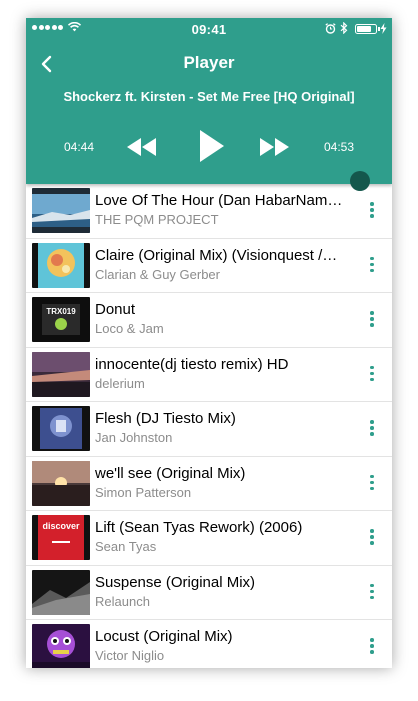 The image size is (418, 701). What do you see at coordinates (61, 319) in the screenshot?
I see `album-art: TRX019` at bounding box center [61, 319].